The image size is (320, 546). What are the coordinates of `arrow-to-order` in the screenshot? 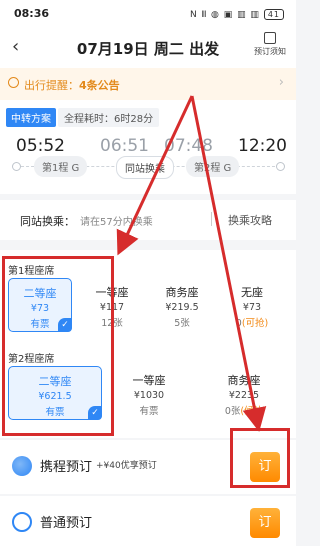 It's located at (228, 263).